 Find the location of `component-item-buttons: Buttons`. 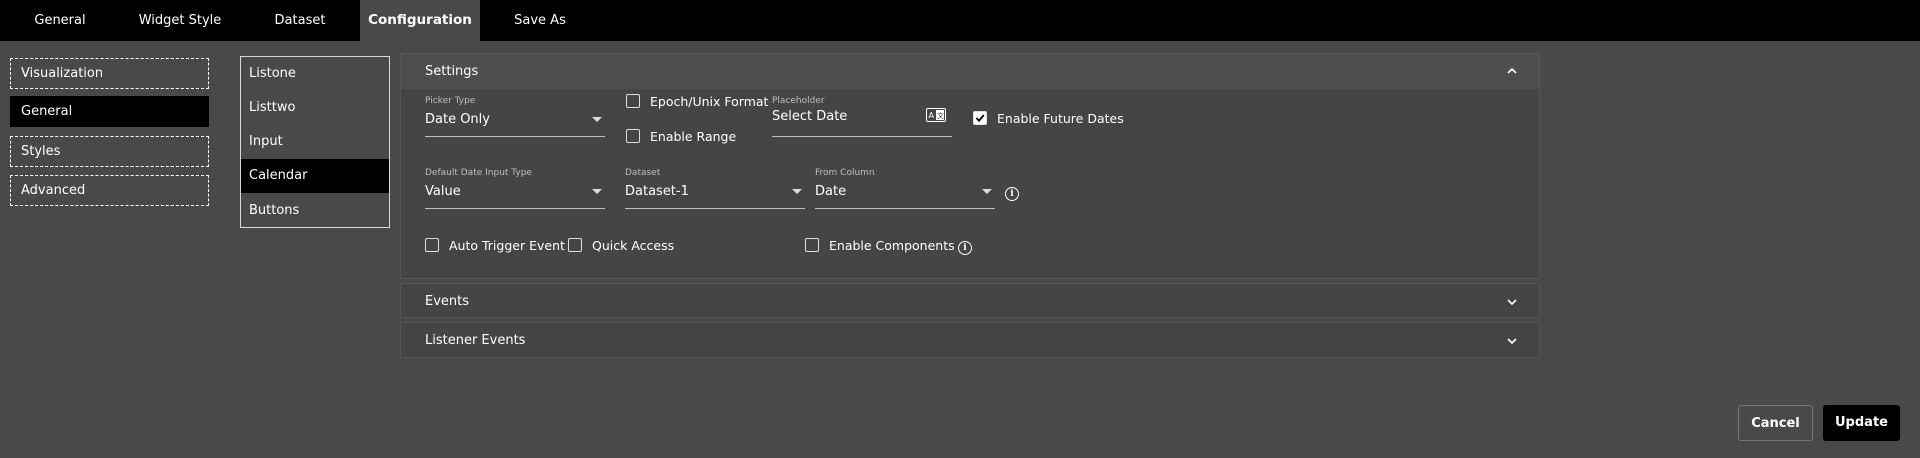

component-item-buttons: Buttons is located at coordinates (315, 211).